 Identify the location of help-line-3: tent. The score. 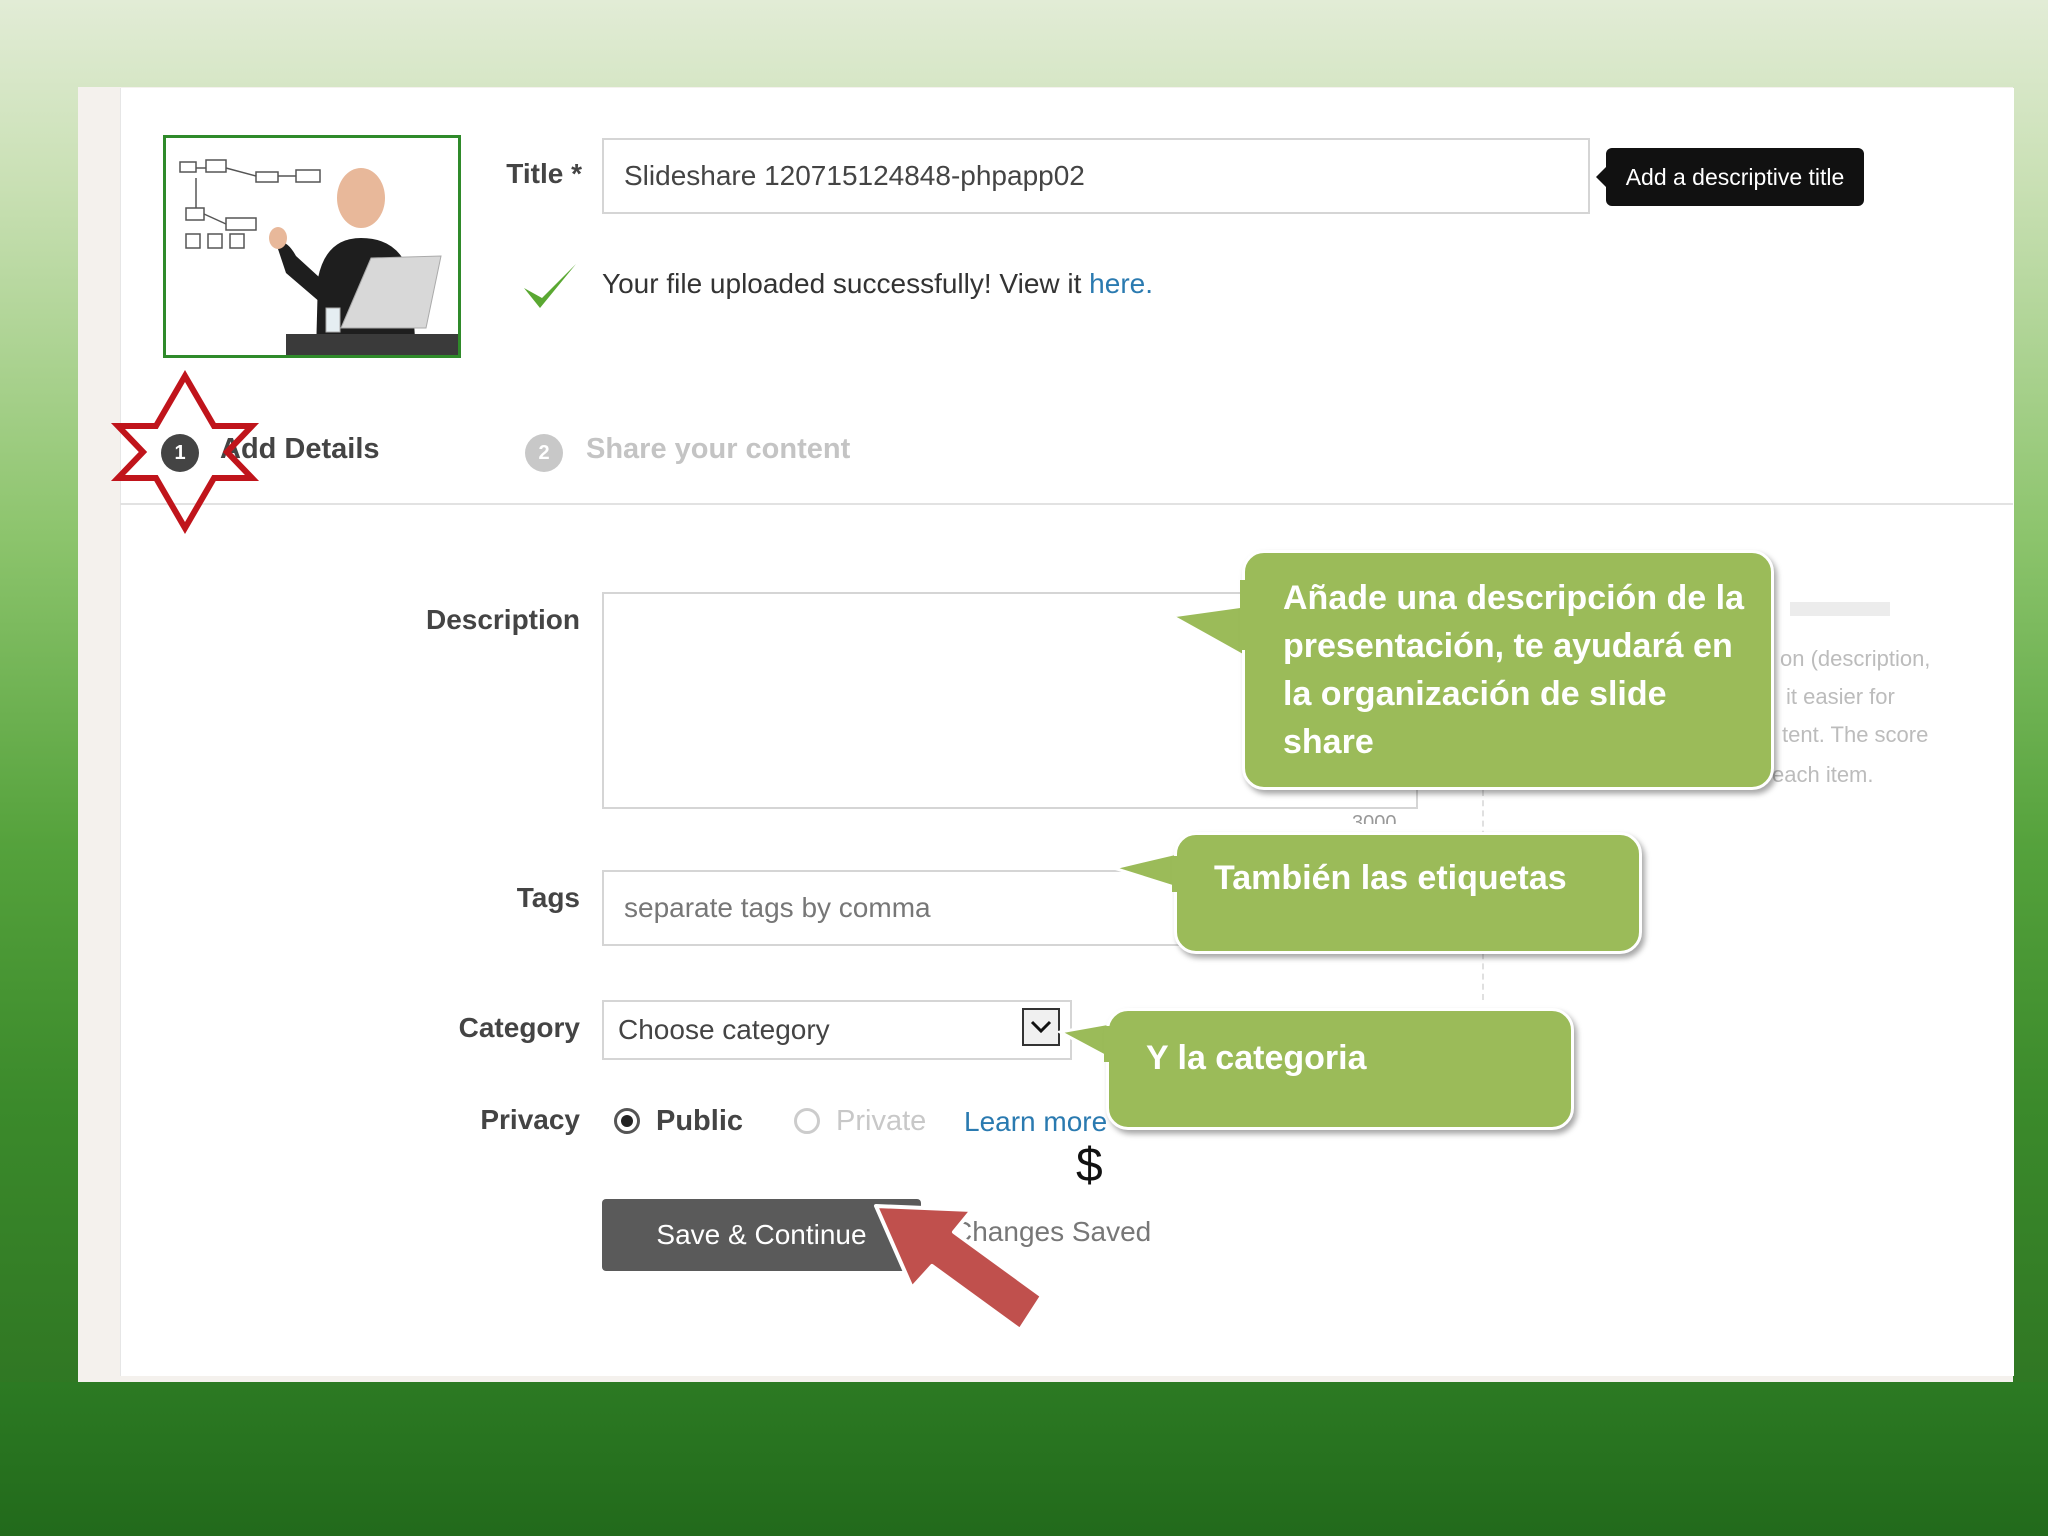
(1855, 734).